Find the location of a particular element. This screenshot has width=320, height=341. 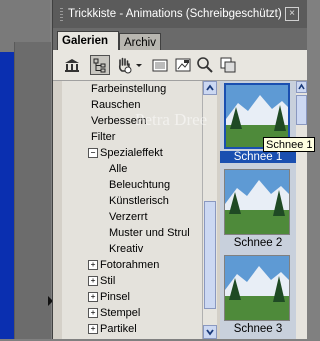

scroll-down-button is located at coordinates (210, 332).